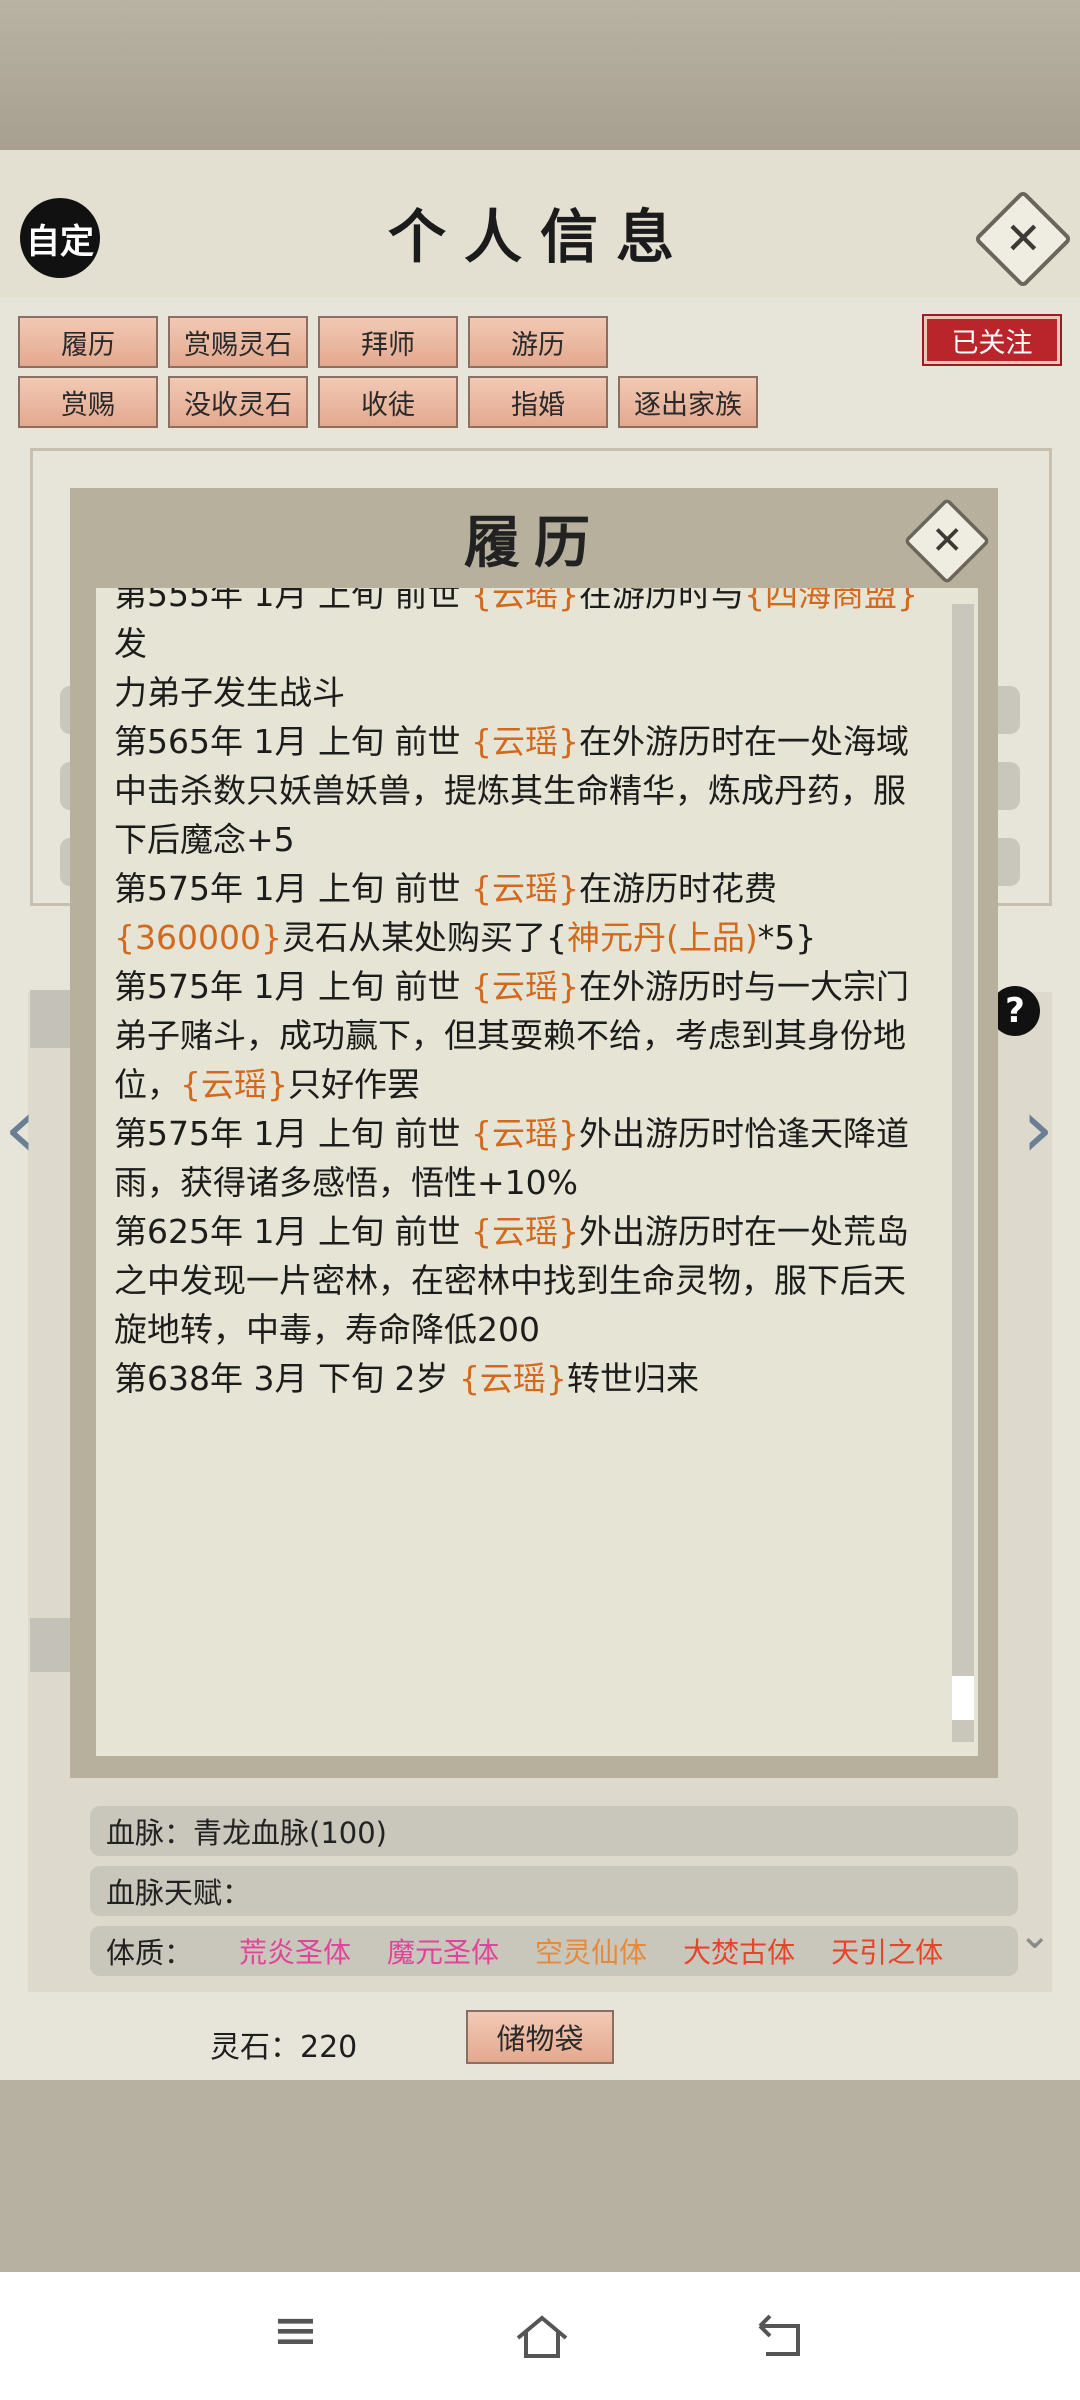 The width and height of the screenshot is (1080, 2400). Describe the element at coordinates (887, 1951) in the screenshot. I see `physique-item: 天引之体` at that location.